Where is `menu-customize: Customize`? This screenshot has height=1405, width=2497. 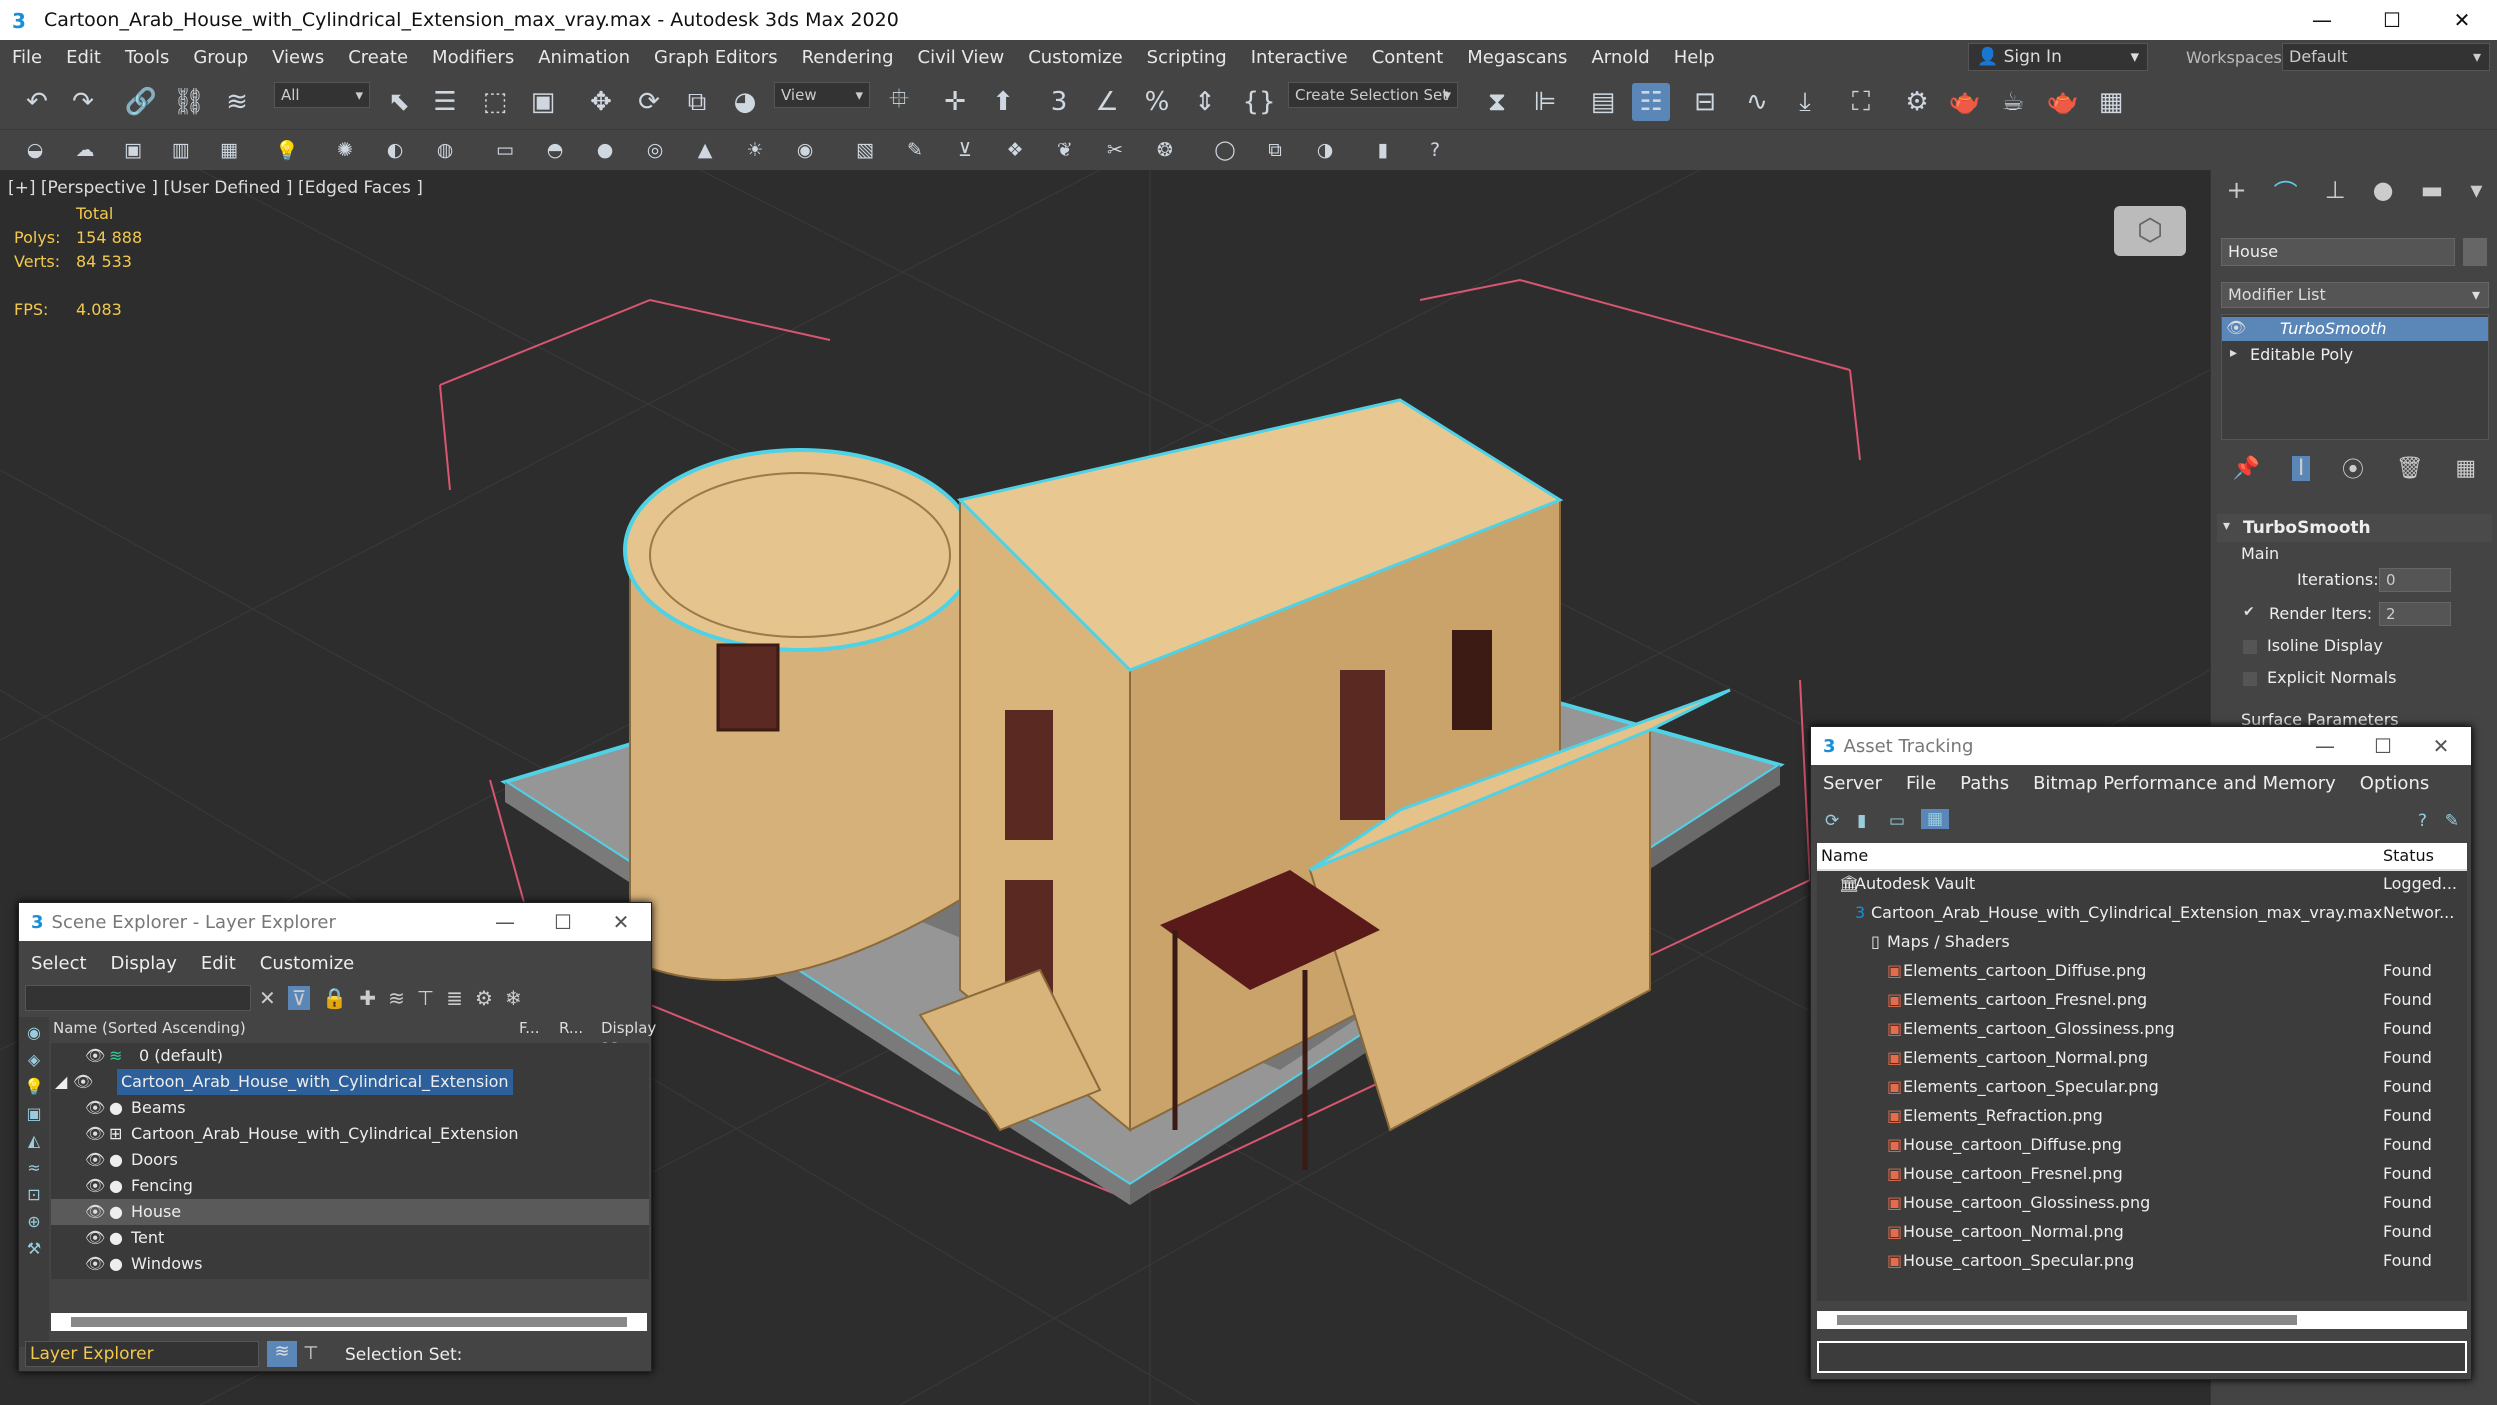
menu-customize: Customize is located at coordinates (307, 963).